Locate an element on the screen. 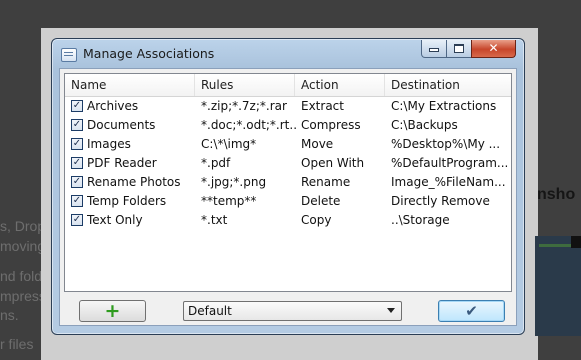 The height and width of the screenshot is (360, 581). close-button: ✕ is located at coordinates (493, 49).